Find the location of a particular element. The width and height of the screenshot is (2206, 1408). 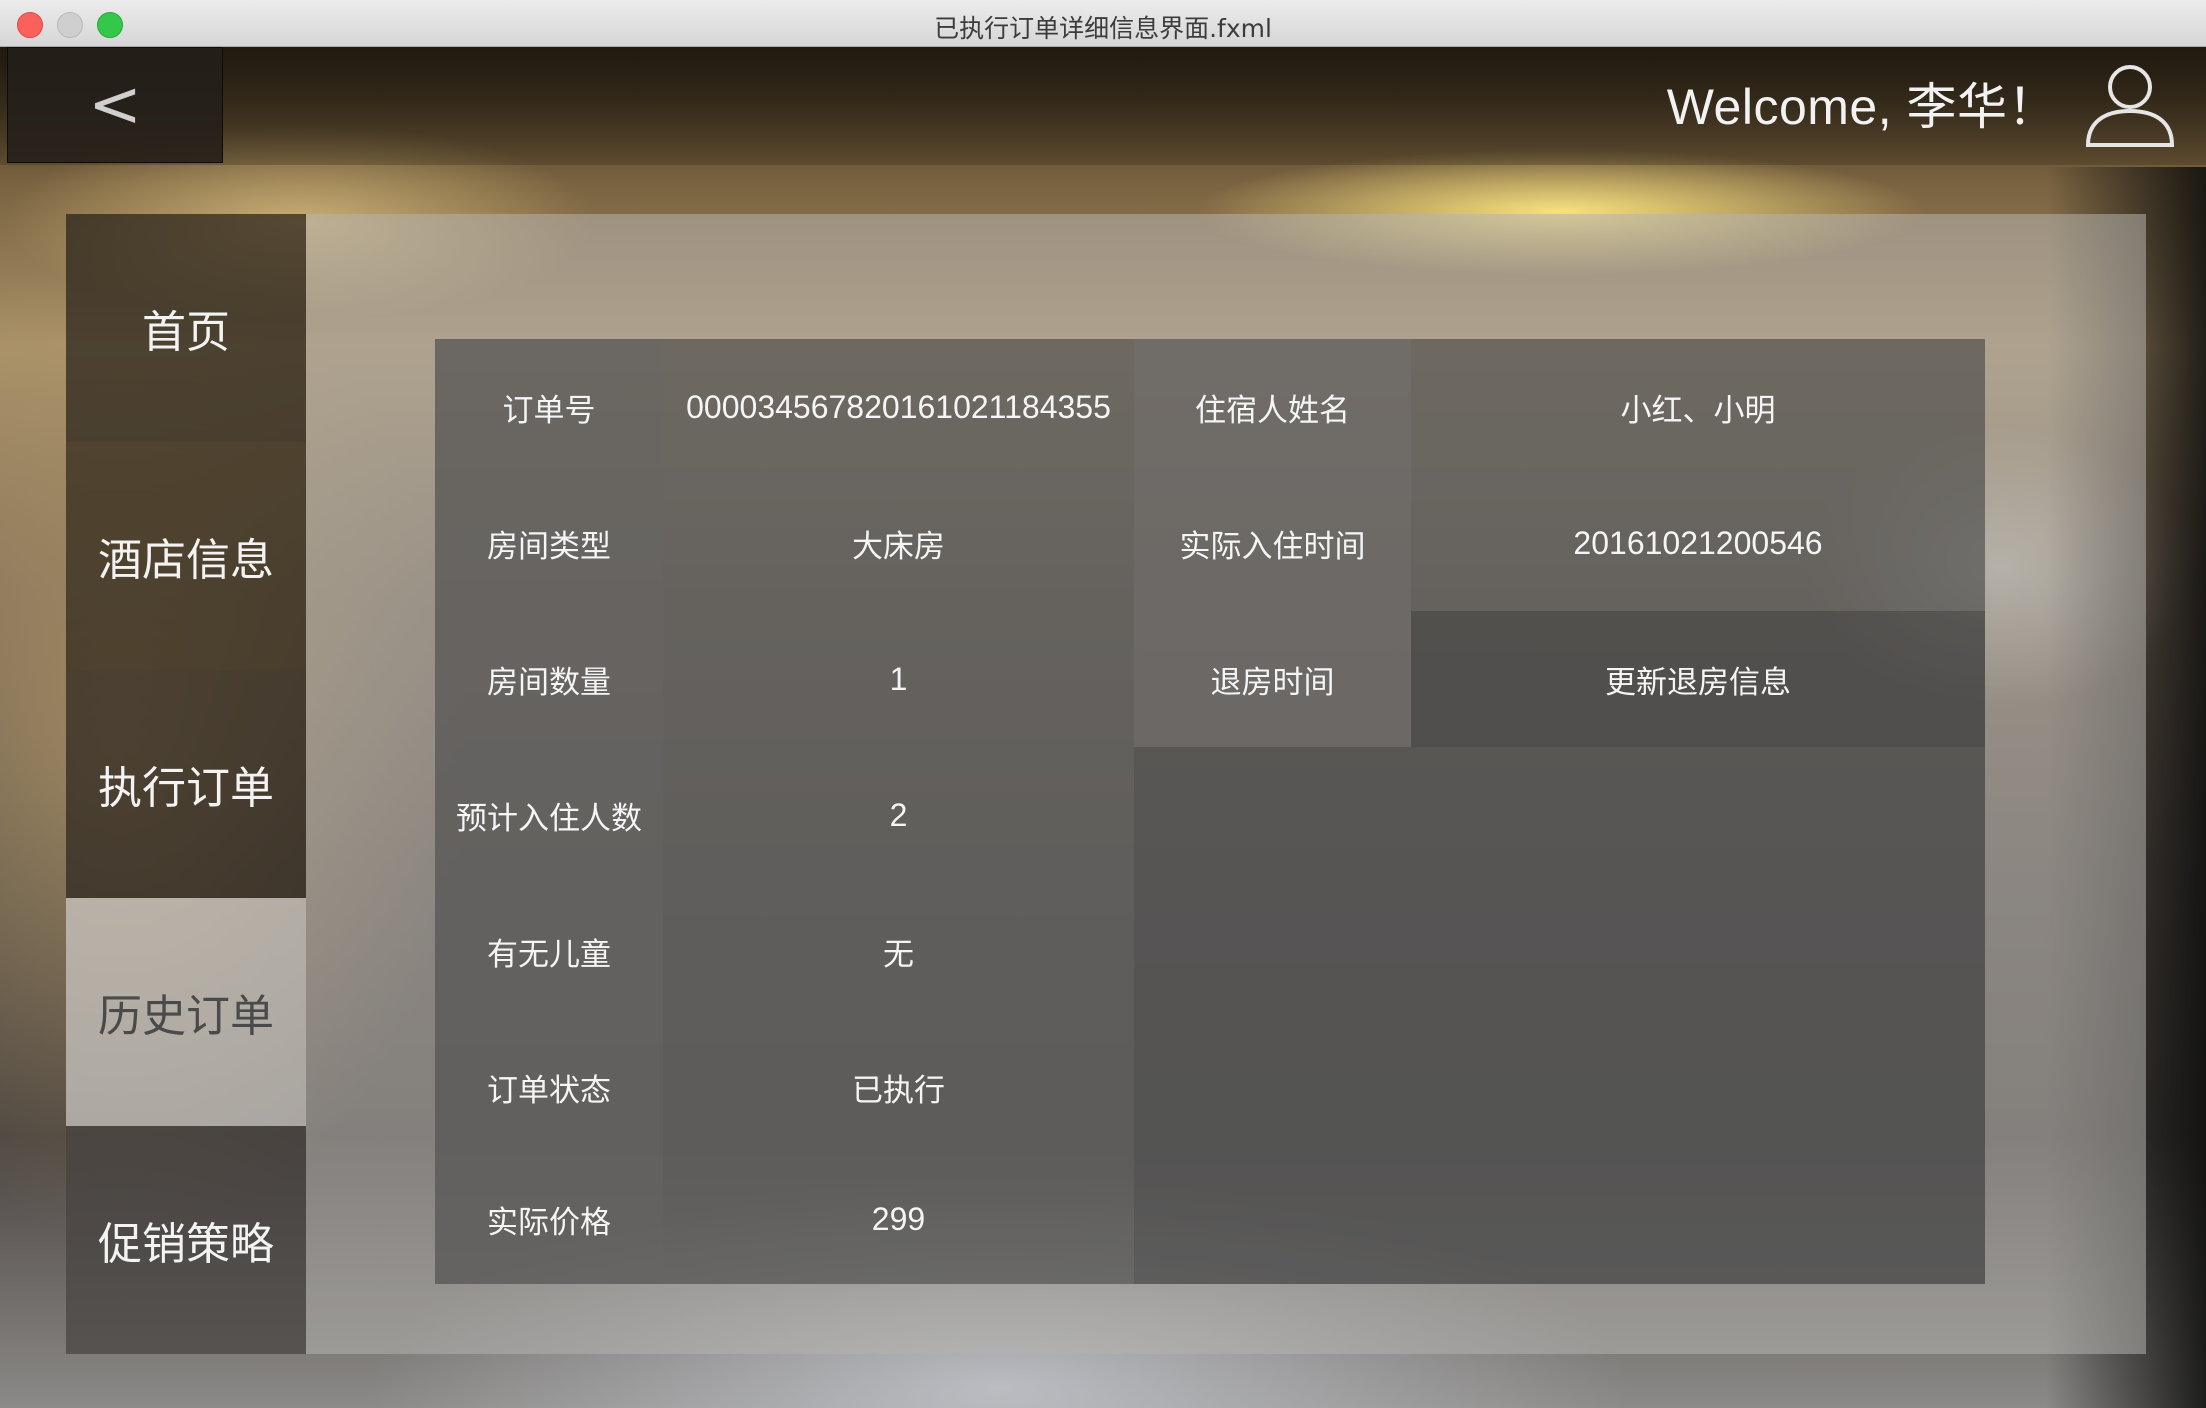

sidebar-item-label: 首页 is located at coordinates (186, 332).